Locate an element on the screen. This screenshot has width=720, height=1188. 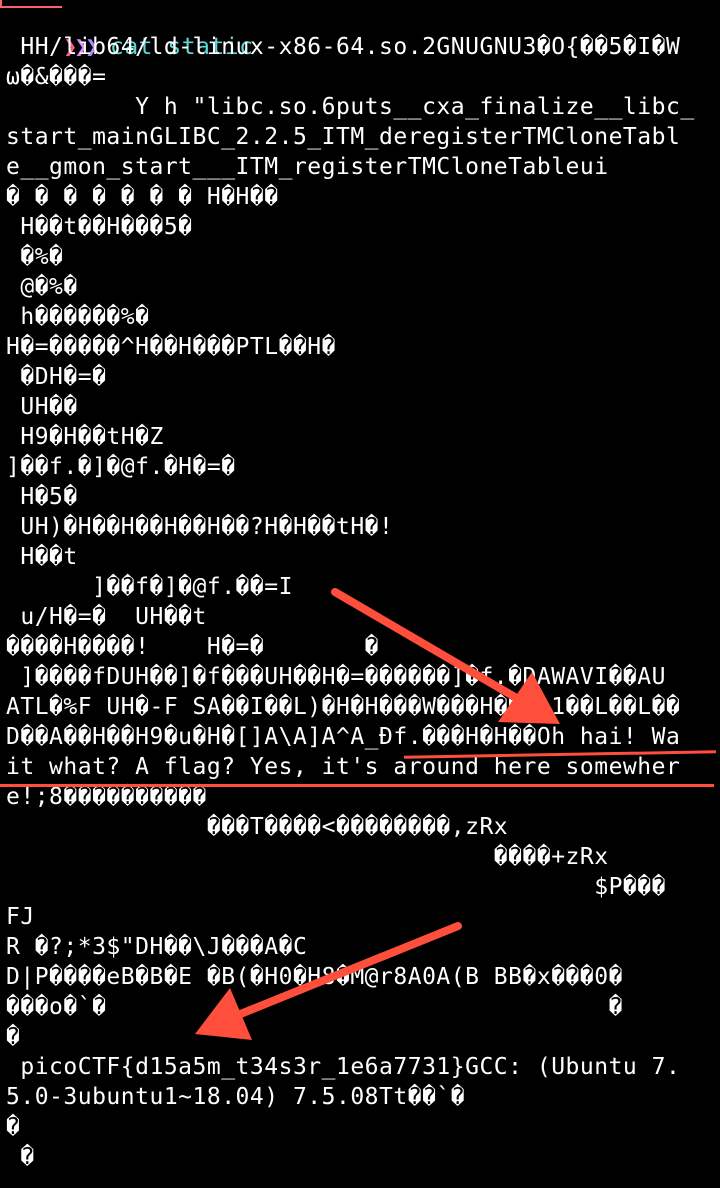
arrow-to-message-icon is located at coordinates (445, 656).